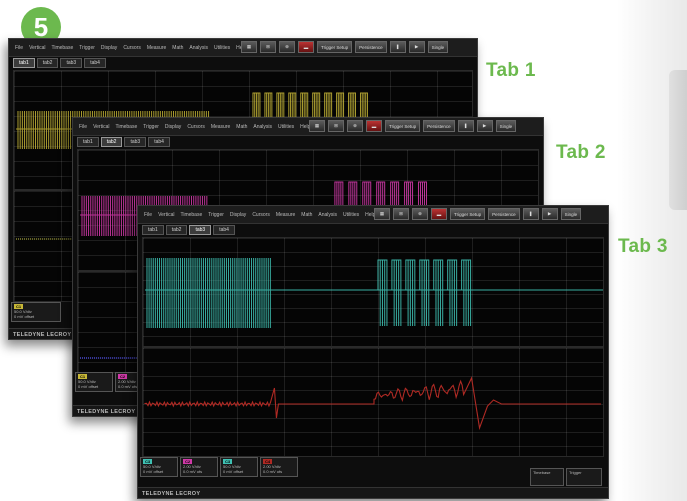 Image resolution: width=687 pixels, height=501 pixels. What do you see at coordinates (373, 492) in the screenshot?
I see `status-bar: TELEDYNE LECROY` at bounding box center [373, 492].